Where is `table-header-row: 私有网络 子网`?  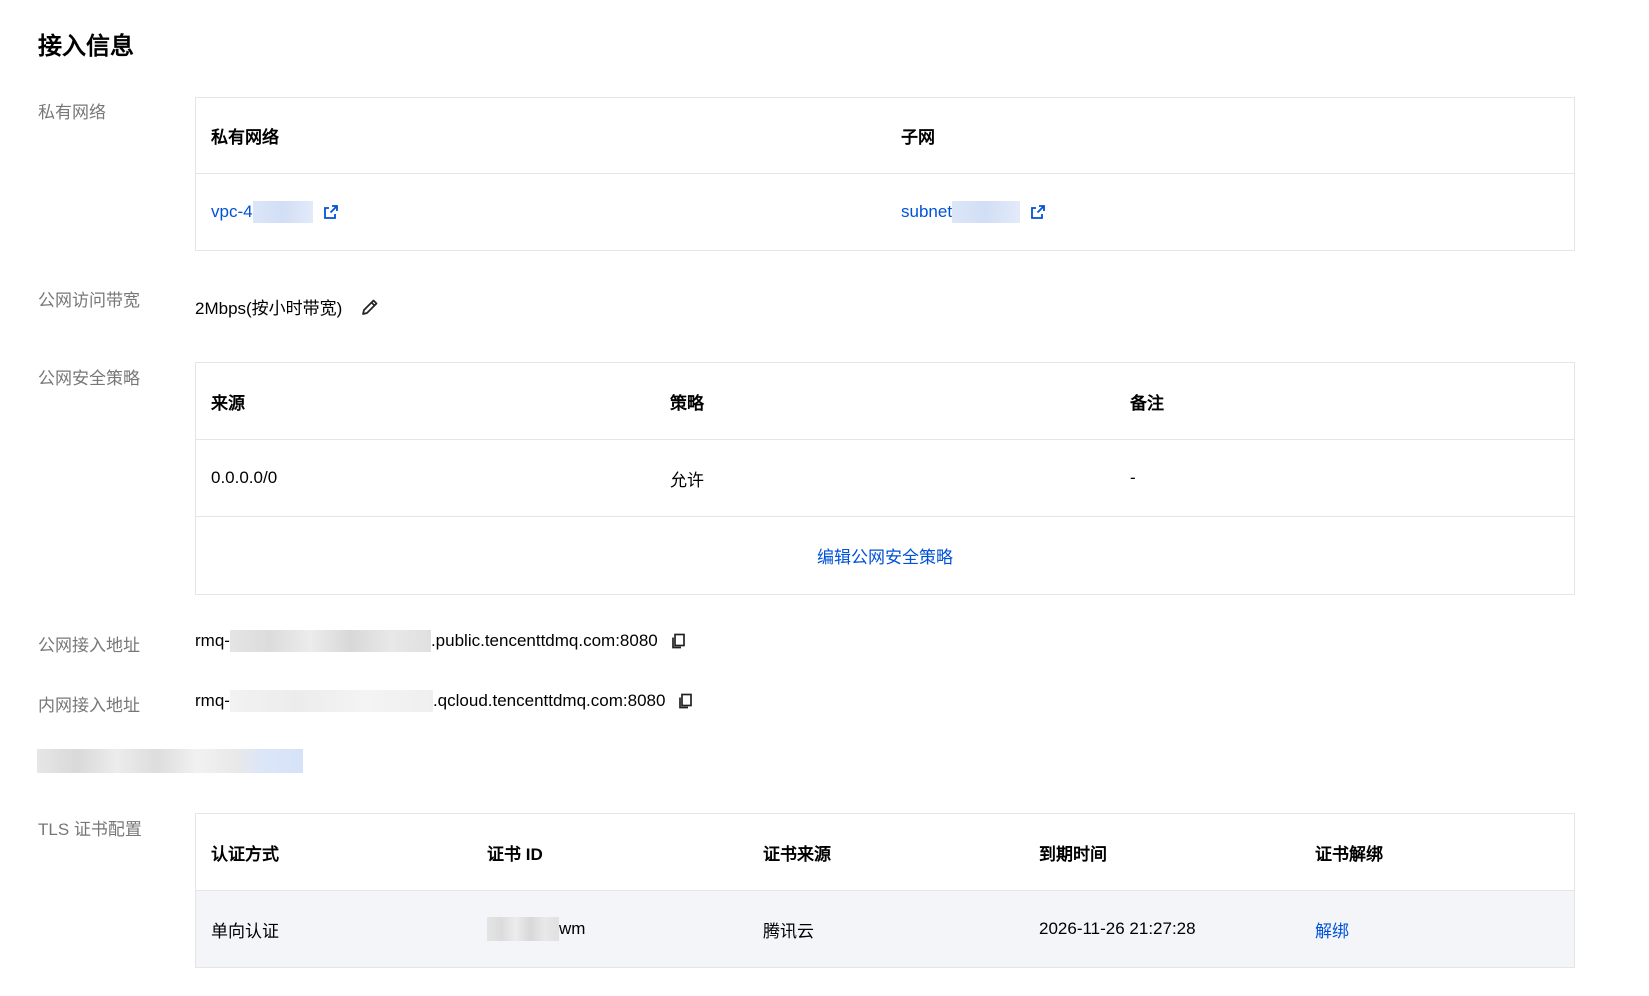
table-header-row: 私有网络 子网 is located at coordinates (885, 135).